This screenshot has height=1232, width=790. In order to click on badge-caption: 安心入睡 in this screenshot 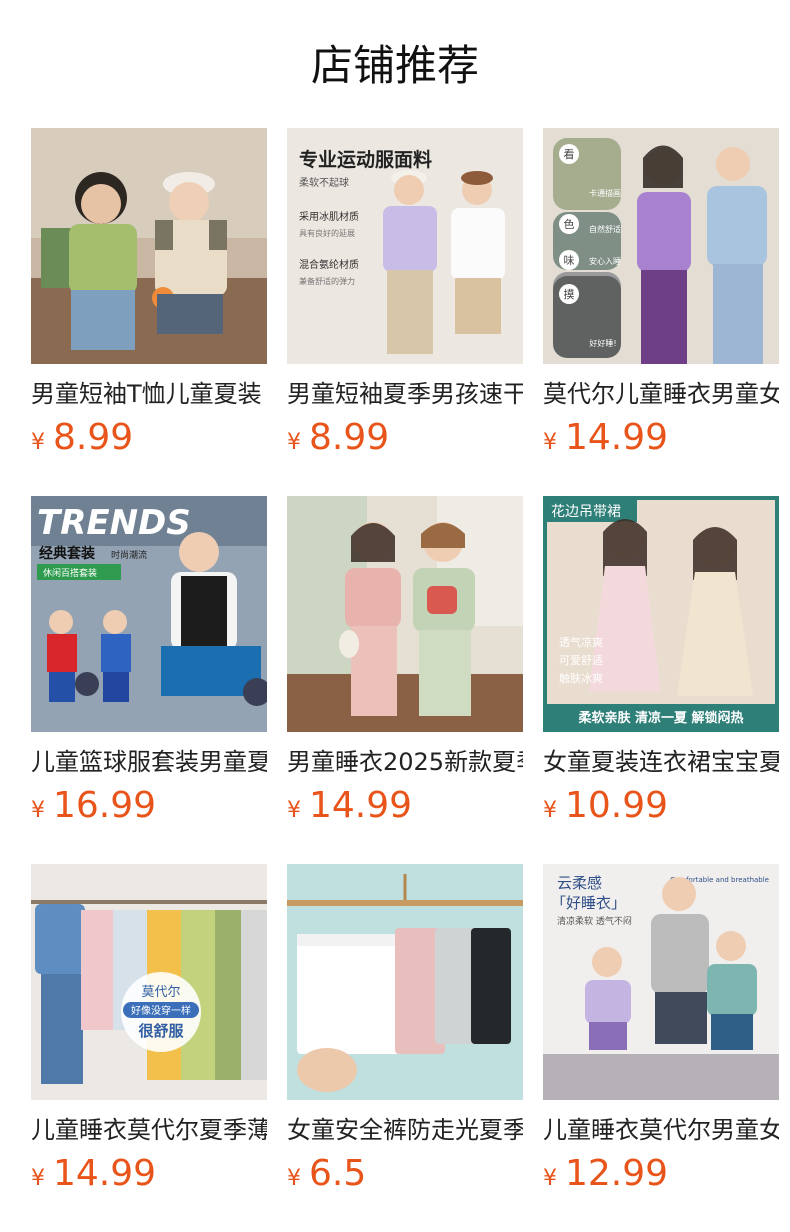, I will do `click(605, 261)`.